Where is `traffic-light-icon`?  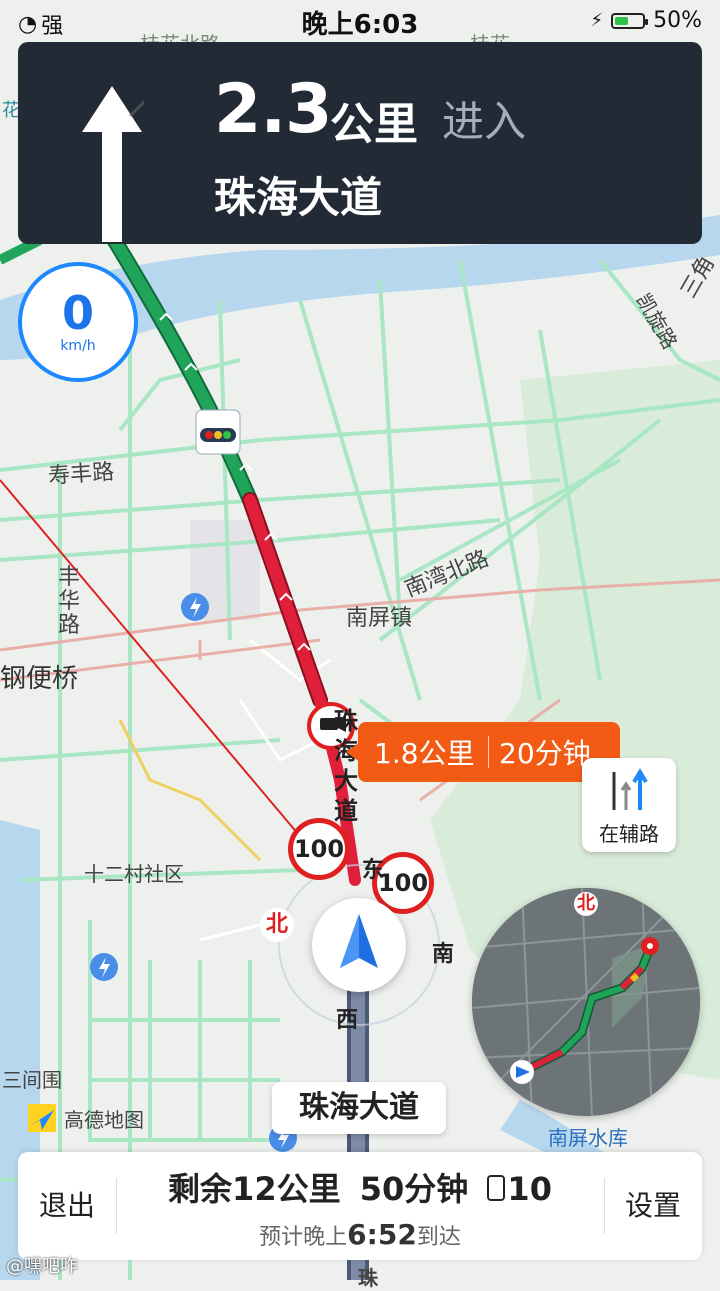
traffic-light-icon is located at coordinates (496, 1188).